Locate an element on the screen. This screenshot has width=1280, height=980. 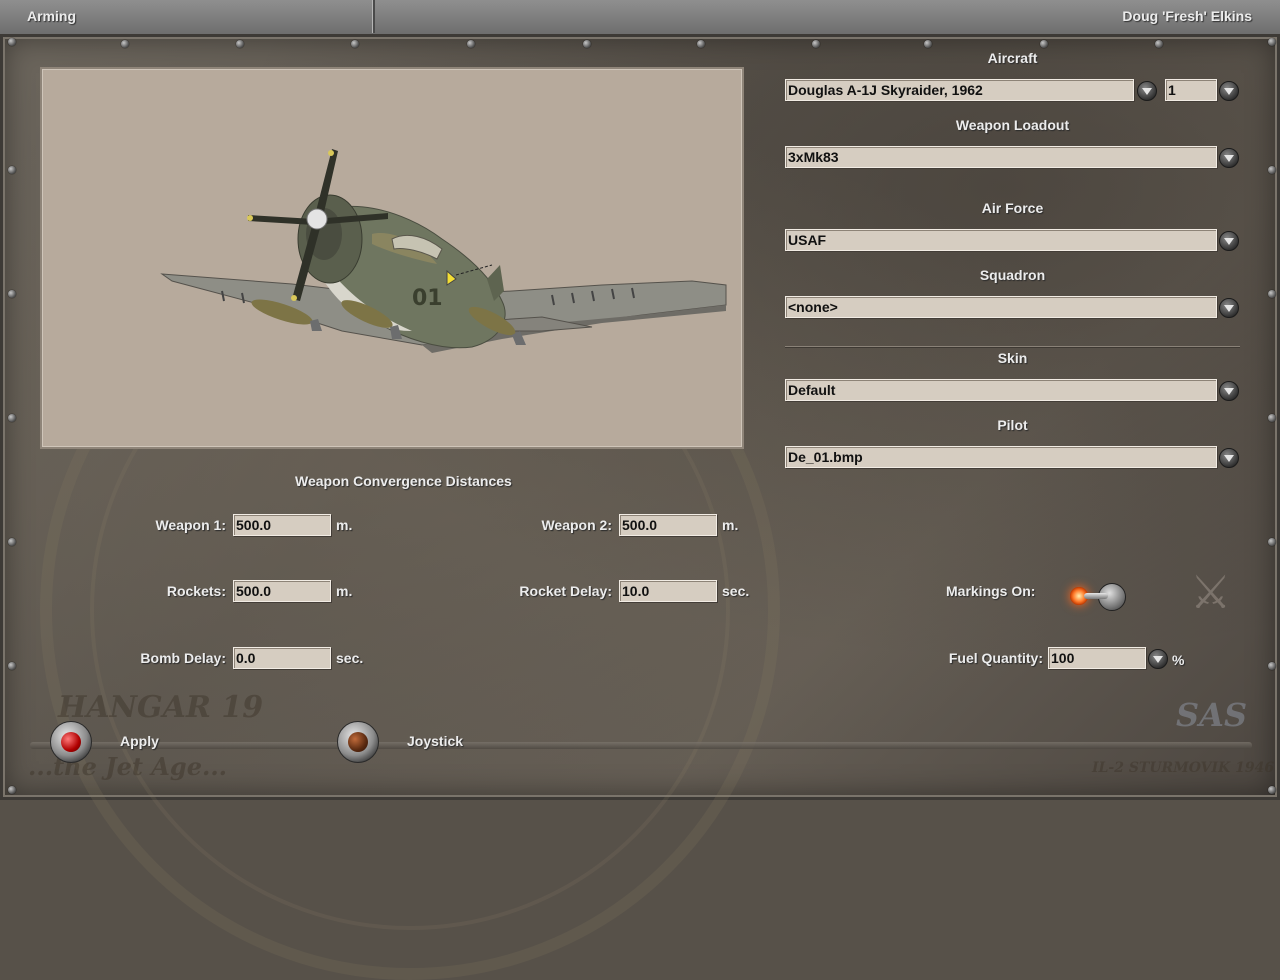
markings-toggle-switch is located at coordinates (1100, 596).